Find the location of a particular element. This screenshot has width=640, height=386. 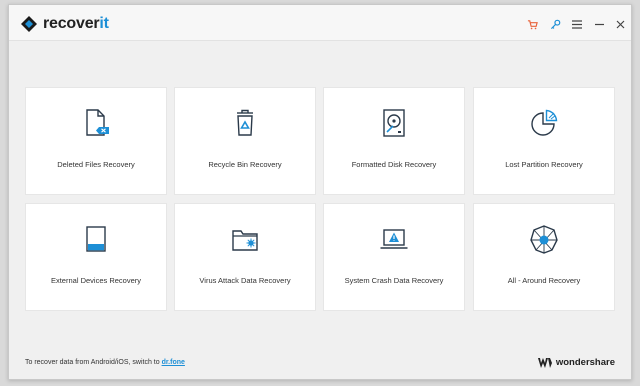

card-label: System Crash Data Recovery is located at coordinates (394, 280).